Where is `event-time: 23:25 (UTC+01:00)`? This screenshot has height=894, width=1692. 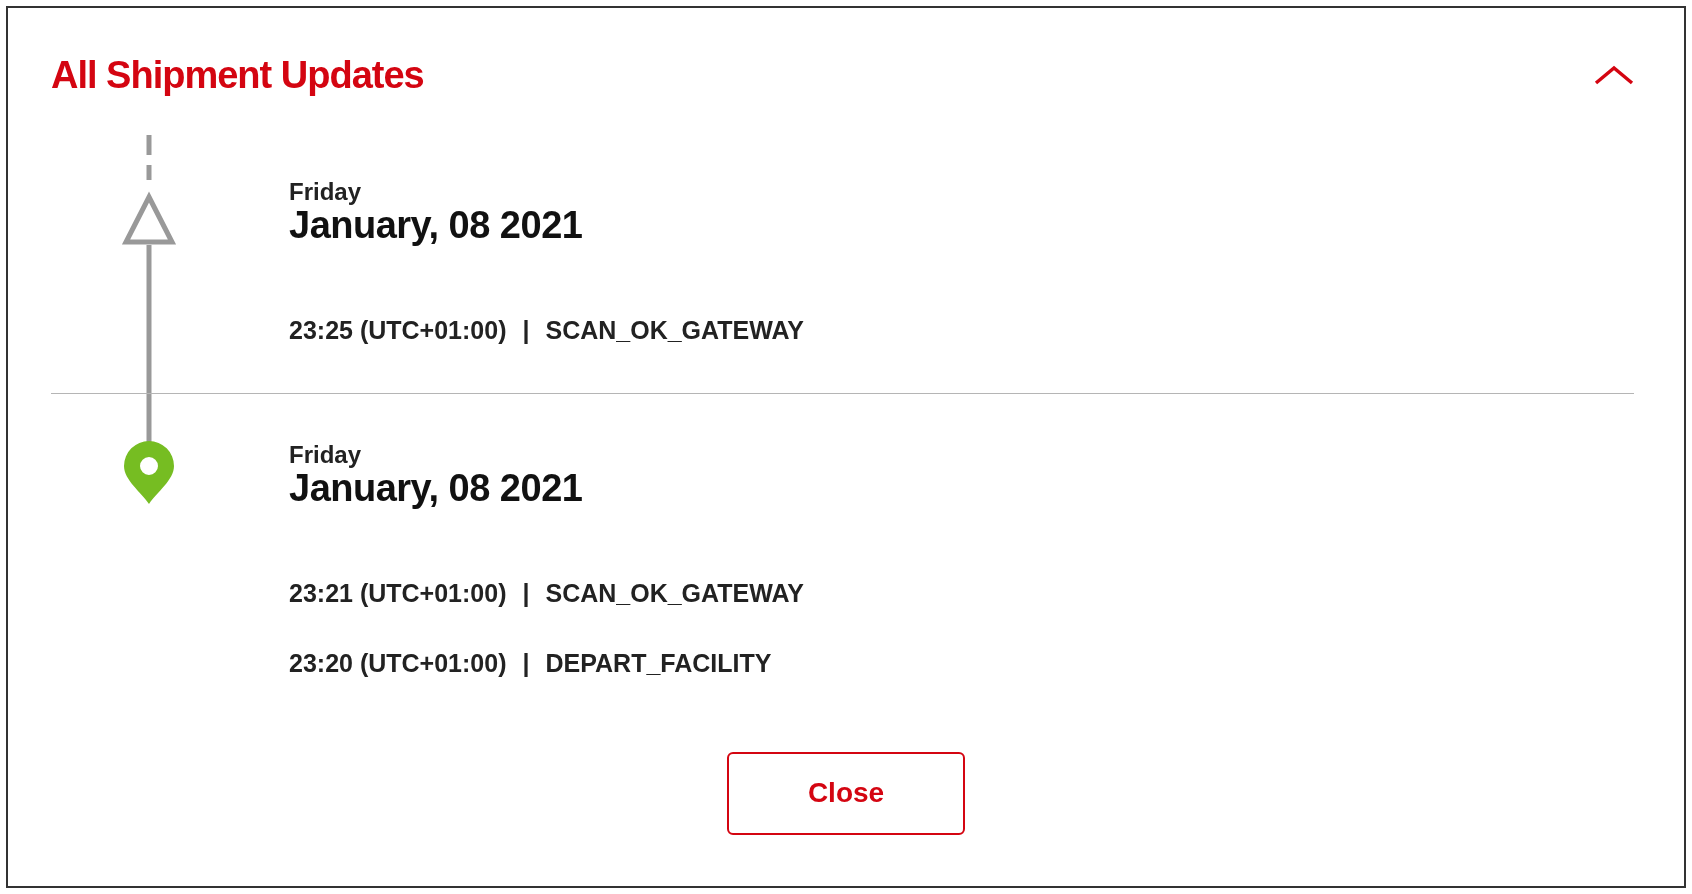
event-time: 23:25 (UTC+01:00) is located at coordinates (398, 331).